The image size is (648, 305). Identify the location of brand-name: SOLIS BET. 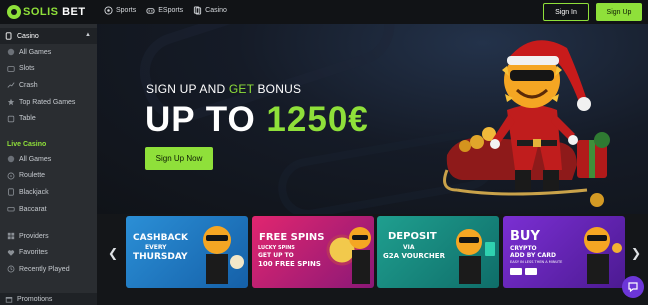
(54, 12).